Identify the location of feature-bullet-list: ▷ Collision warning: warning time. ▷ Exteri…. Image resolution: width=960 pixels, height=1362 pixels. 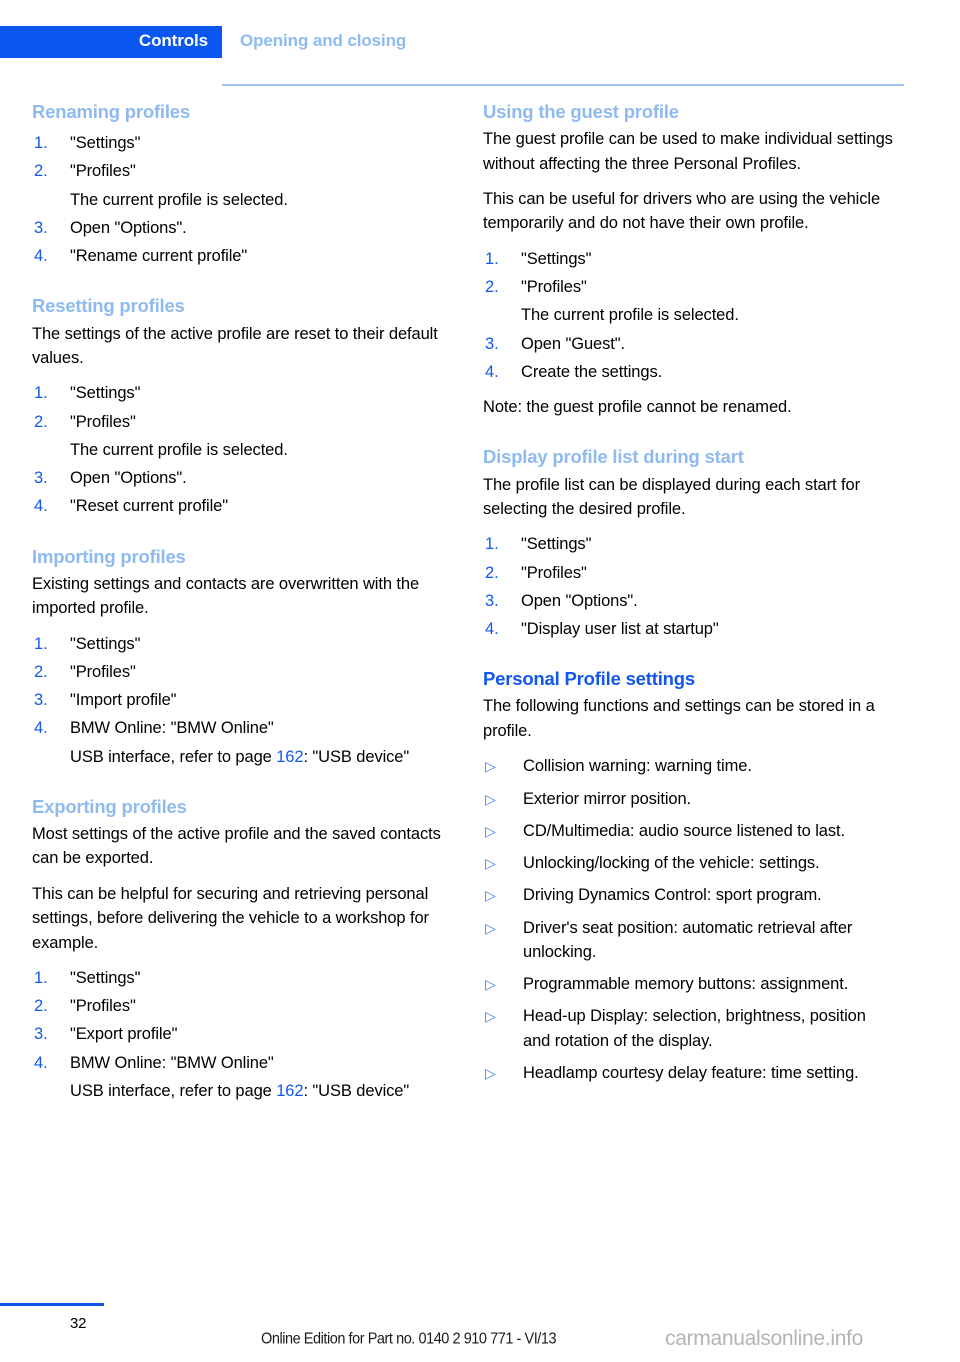
(688, 919).